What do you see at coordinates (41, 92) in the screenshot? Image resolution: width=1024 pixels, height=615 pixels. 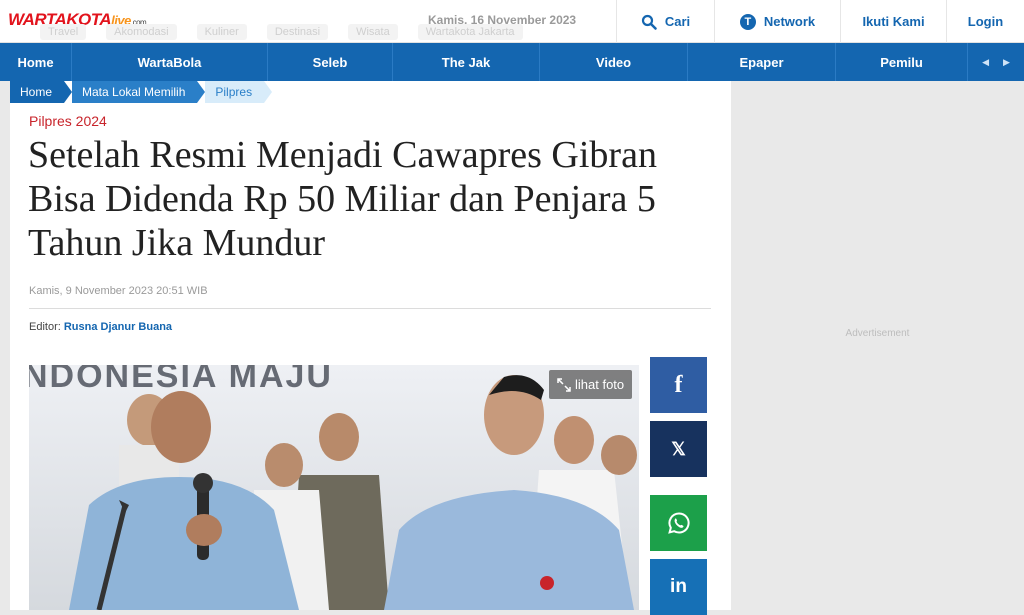 I see `breadcrumb-home: Home` at bounding box center [41, 92].